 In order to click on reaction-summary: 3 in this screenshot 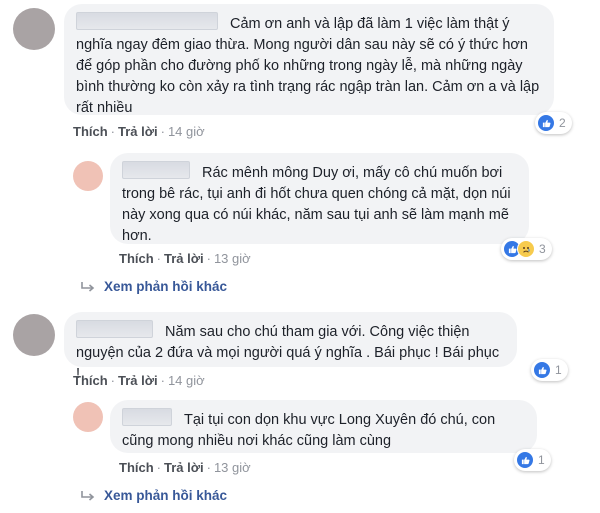, I will do `click(526, 249)`.